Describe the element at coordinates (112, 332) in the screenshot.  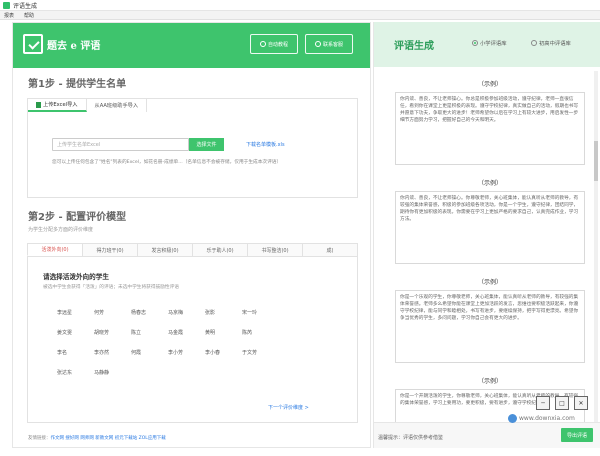
I see `student-name: 胡晓芳` at that location.